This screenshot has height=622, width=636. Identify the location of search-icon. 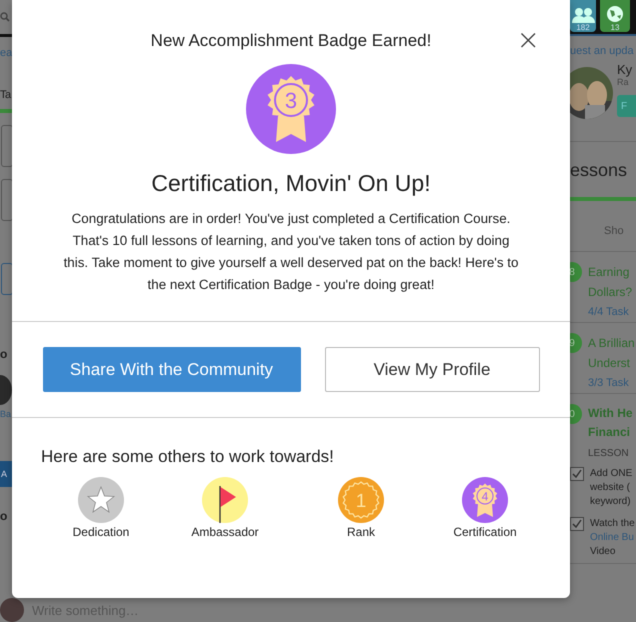
(5, 17).